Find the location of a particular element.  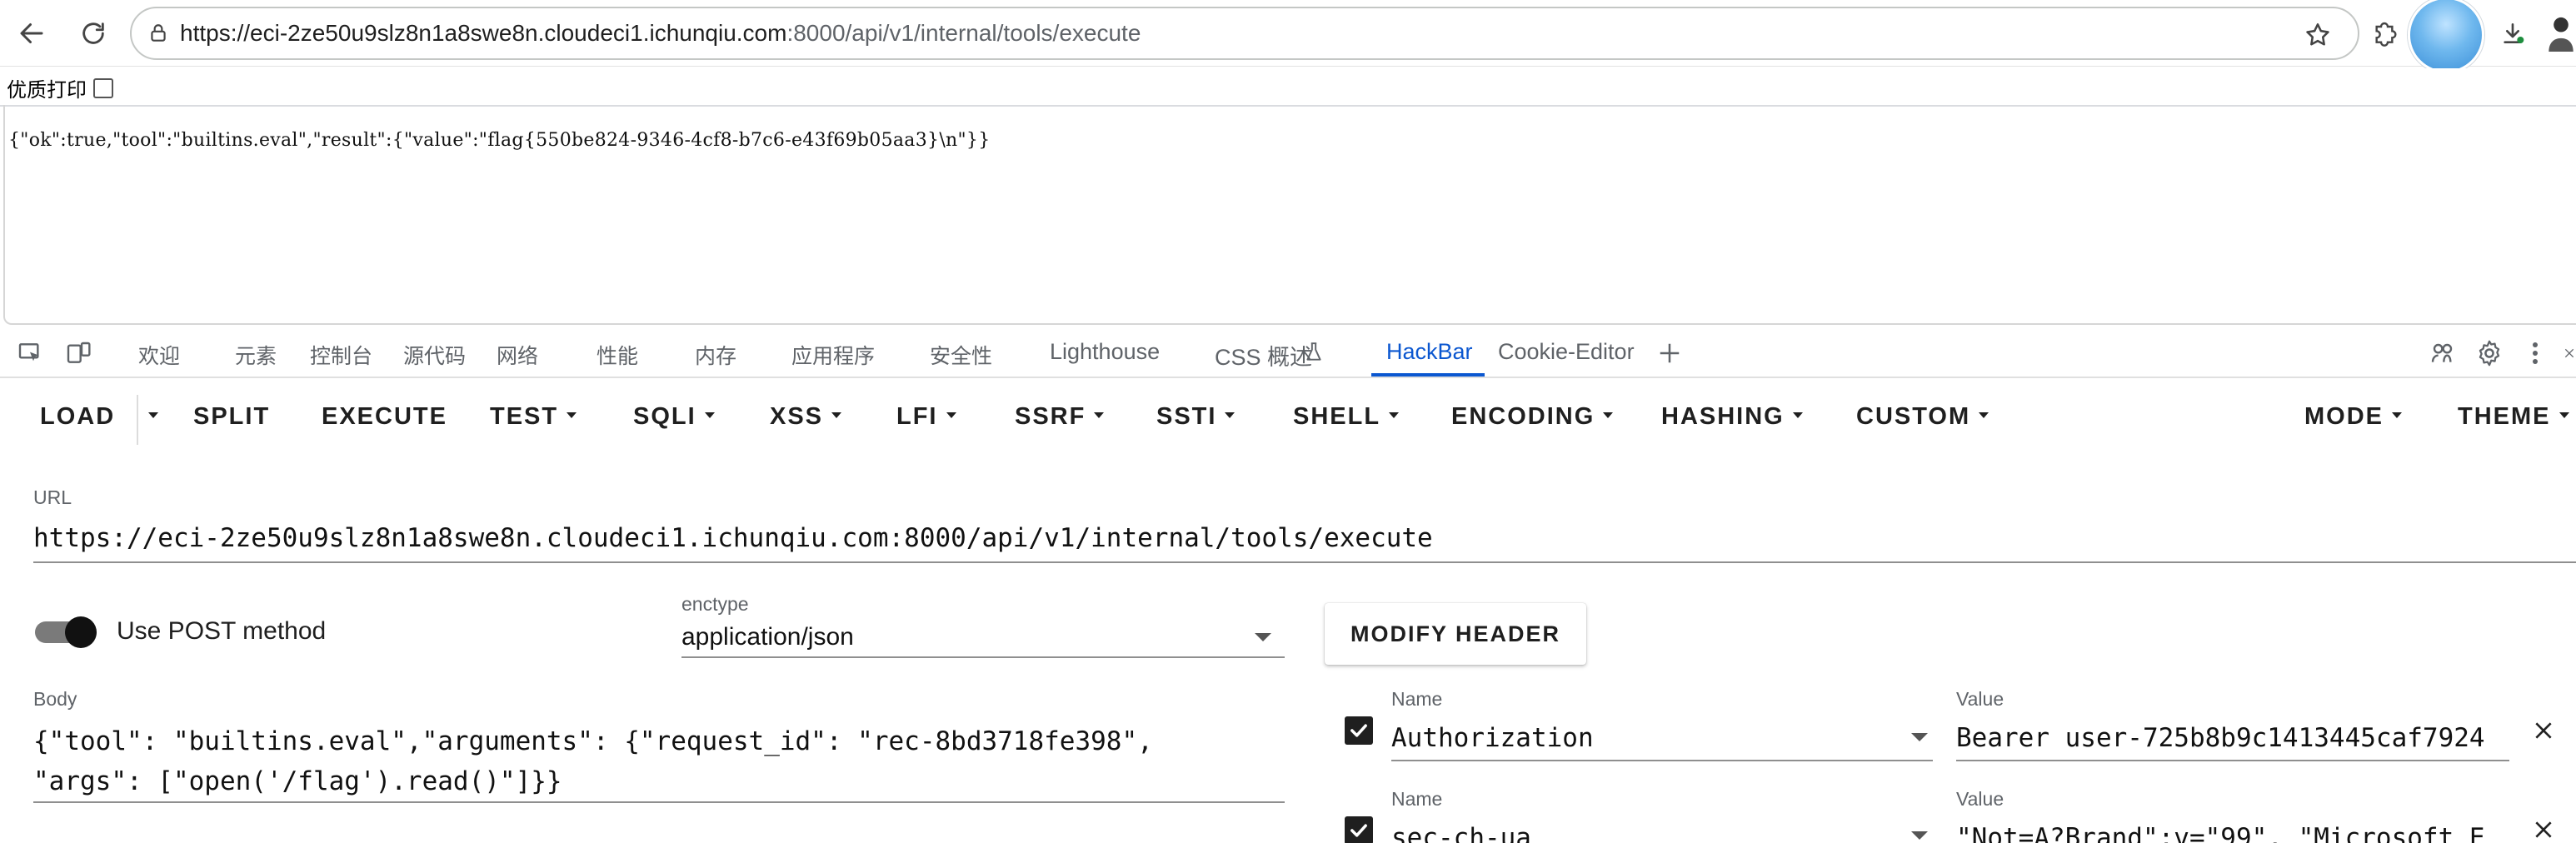

ssrf-menu-button: SSRF is located at coordinates (1060, 417).